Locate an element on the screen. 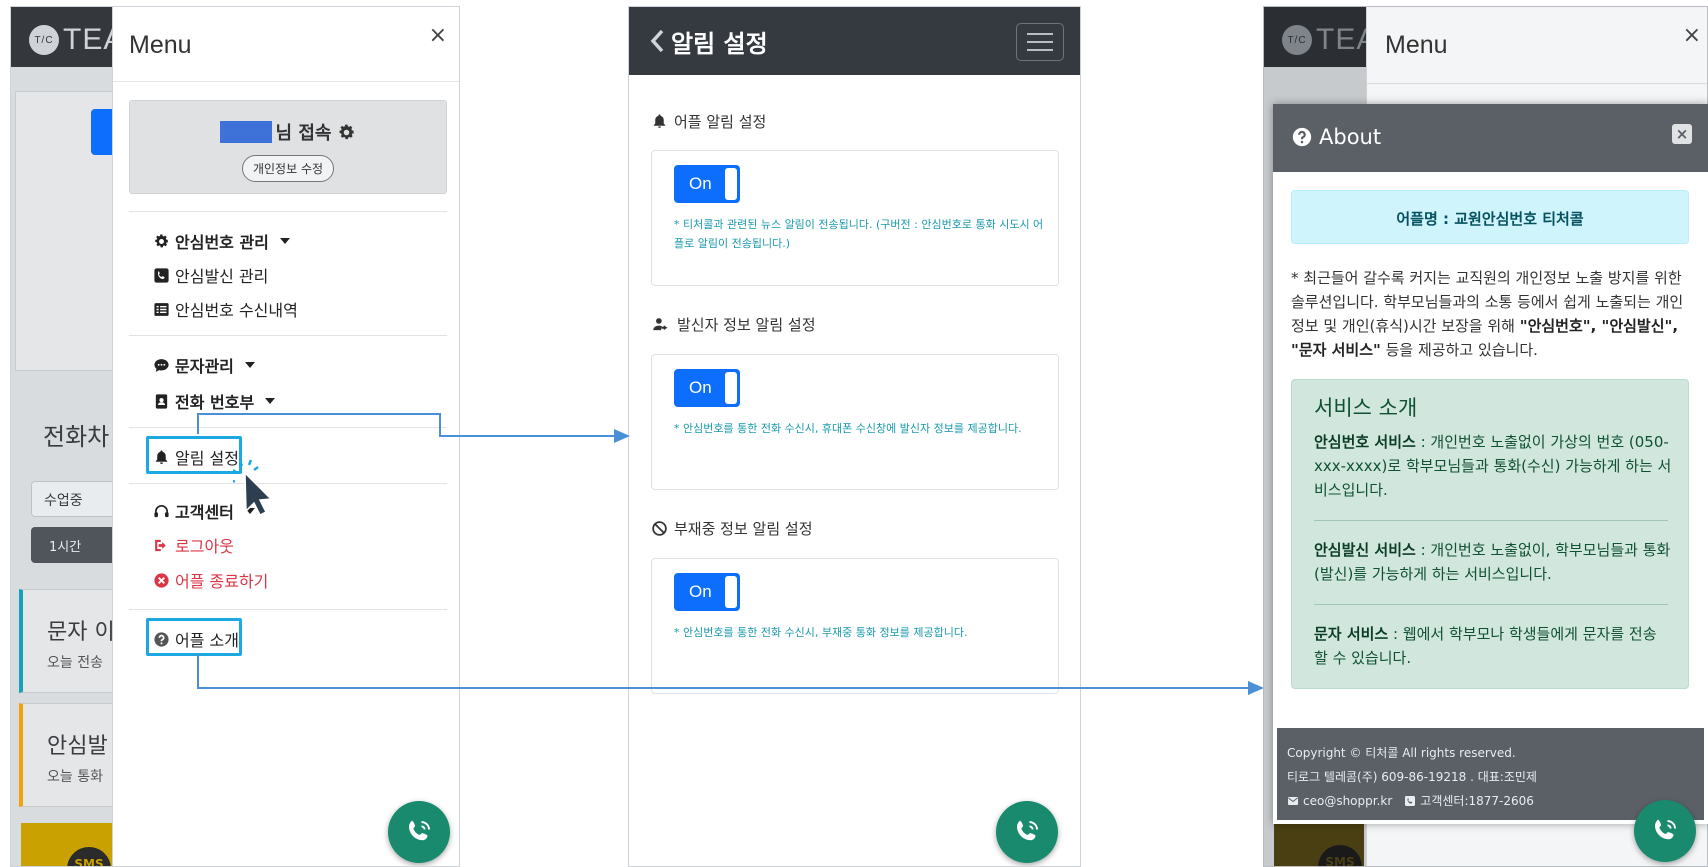  click-cursor-icon is located at coordinates (253, 487).